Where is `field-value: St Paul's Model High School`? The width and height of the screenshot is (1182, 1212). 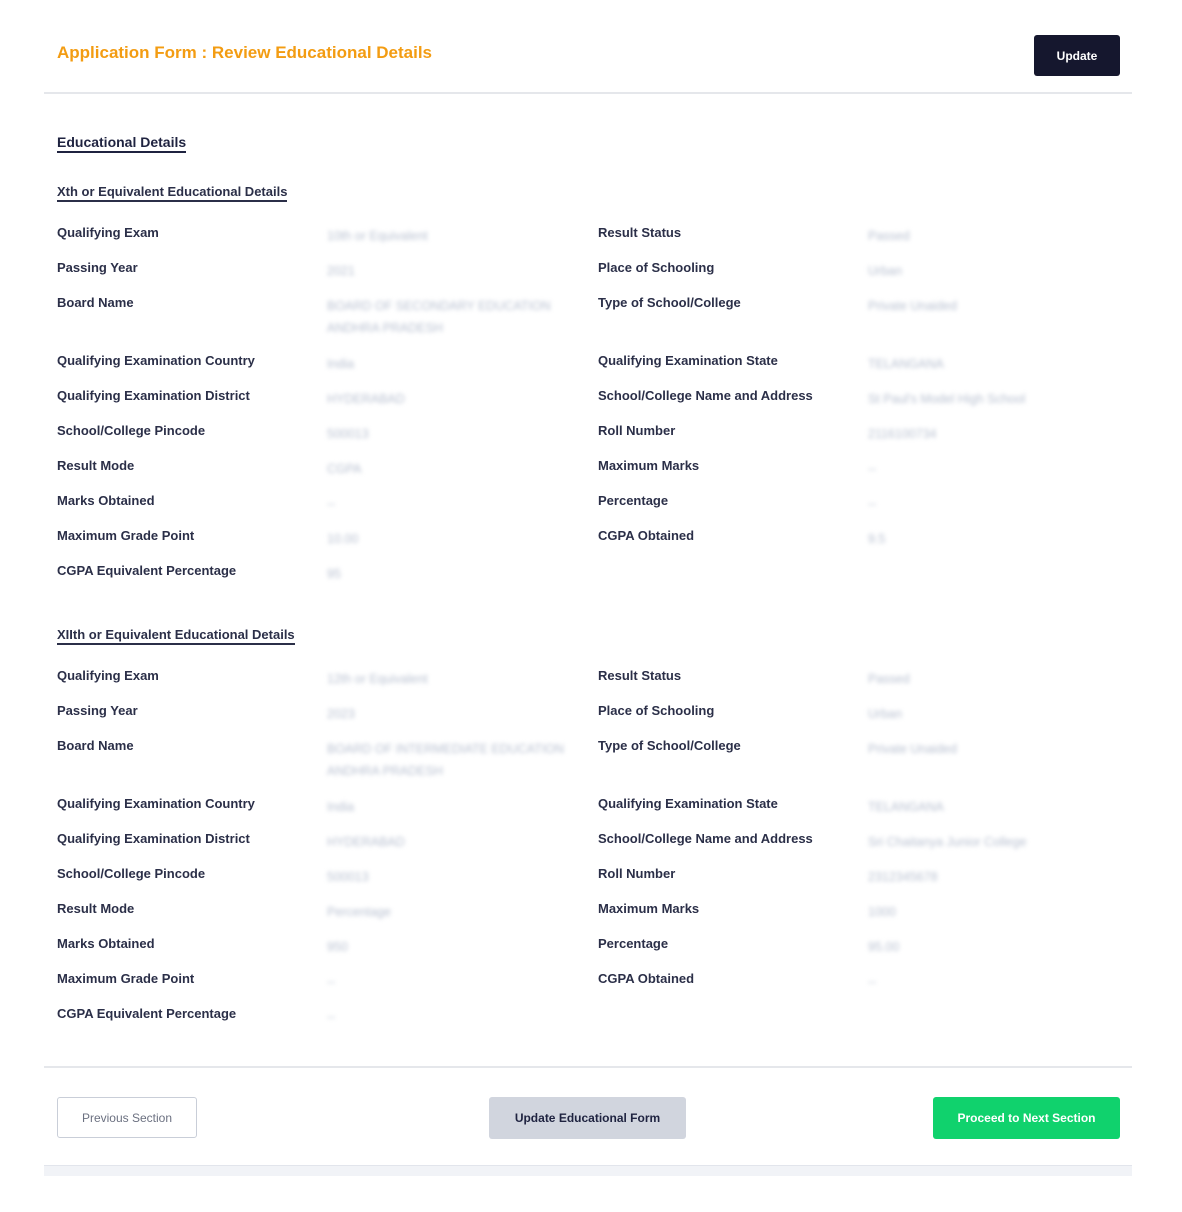 field-value: St Paul's Model High School is located at coordinates (947, 399).